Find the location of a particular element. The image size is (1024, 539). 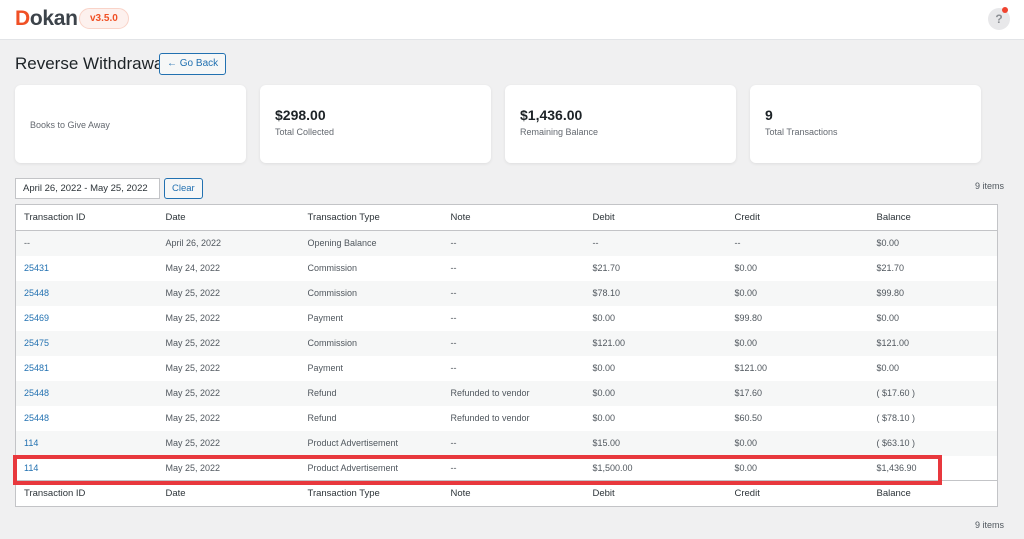

header-credit: Credit is located at coordinates (797, 217).